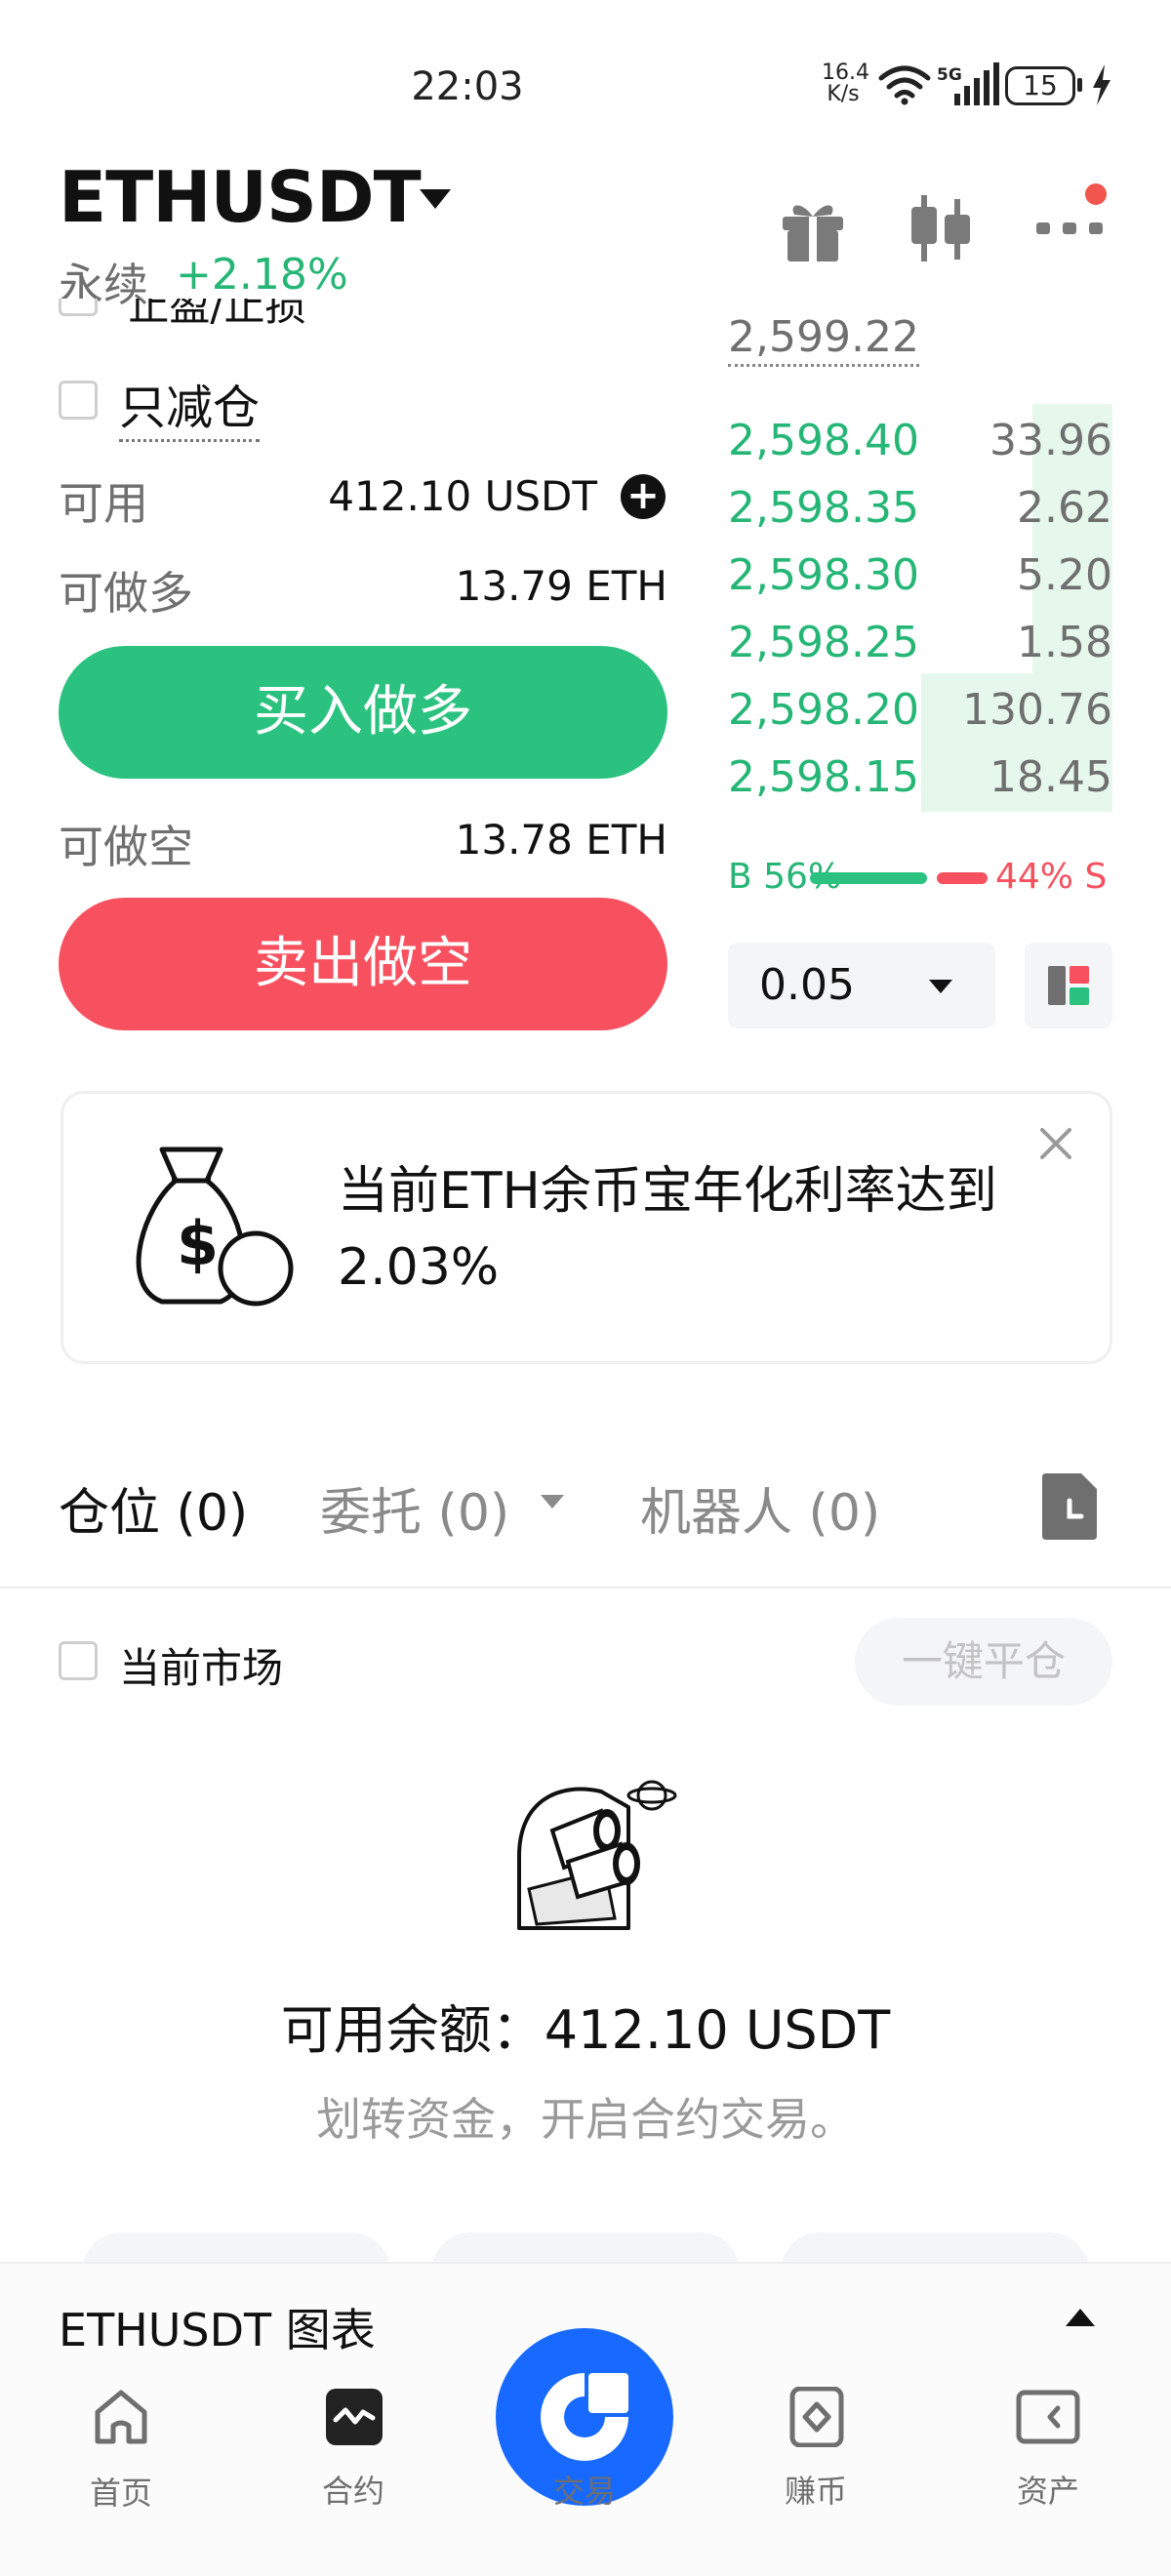 The width and height of the screenshot is (1171, 2576). I want to click on battery-tip, so click(1079, 85).